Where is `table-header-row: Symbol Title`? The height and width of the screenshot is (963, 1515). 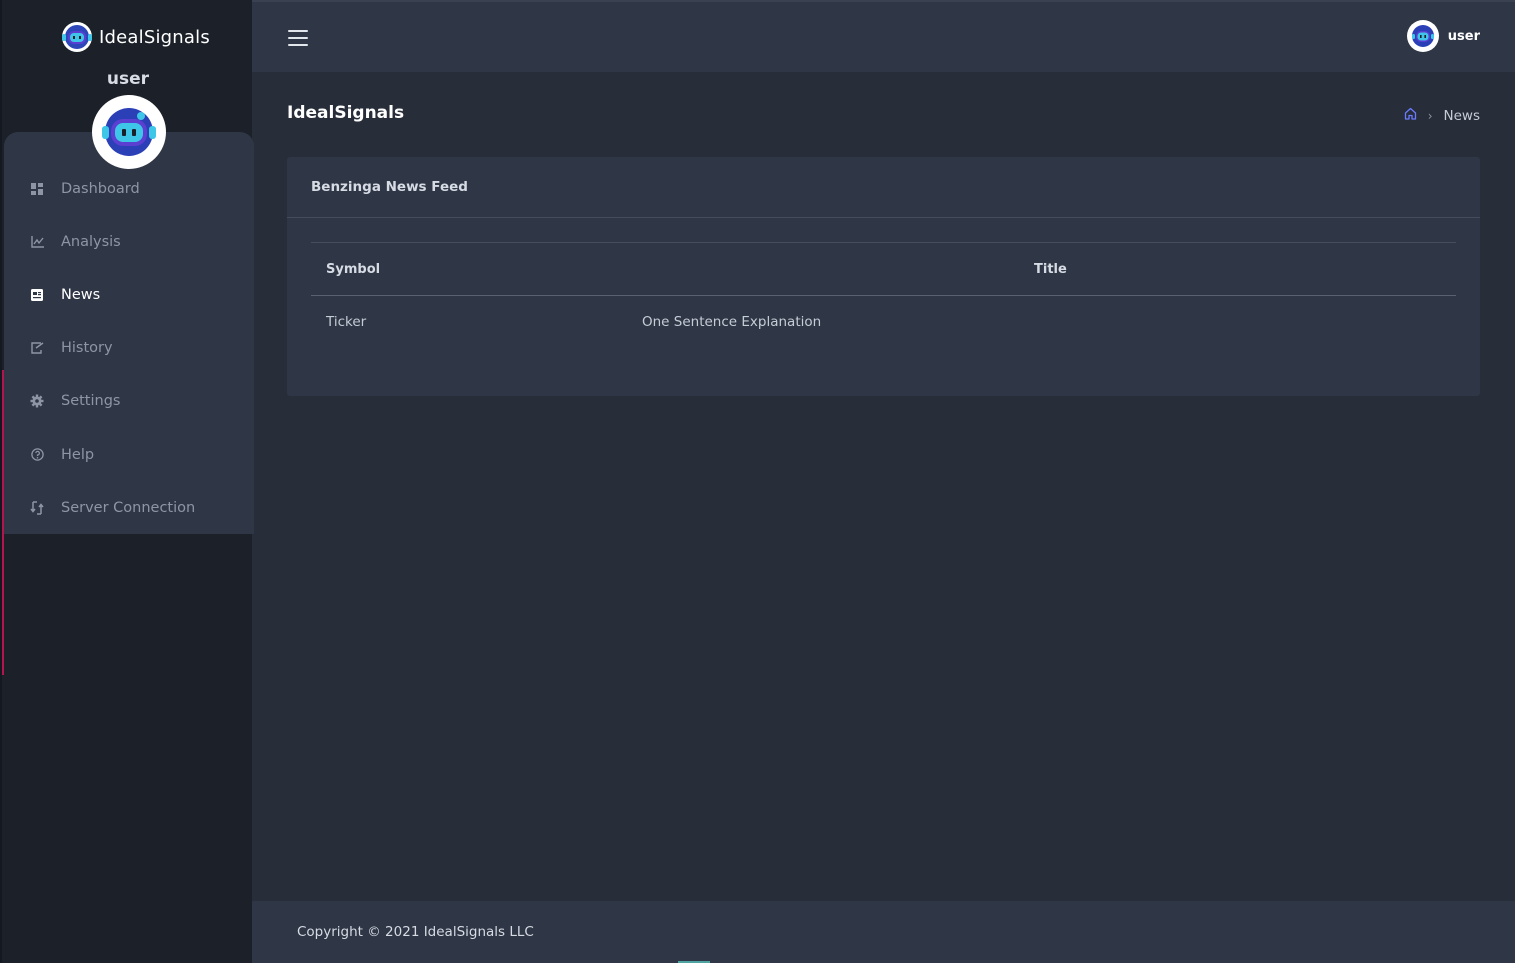 table-header-row: Symbol Title is located at coordinates (883, 269).